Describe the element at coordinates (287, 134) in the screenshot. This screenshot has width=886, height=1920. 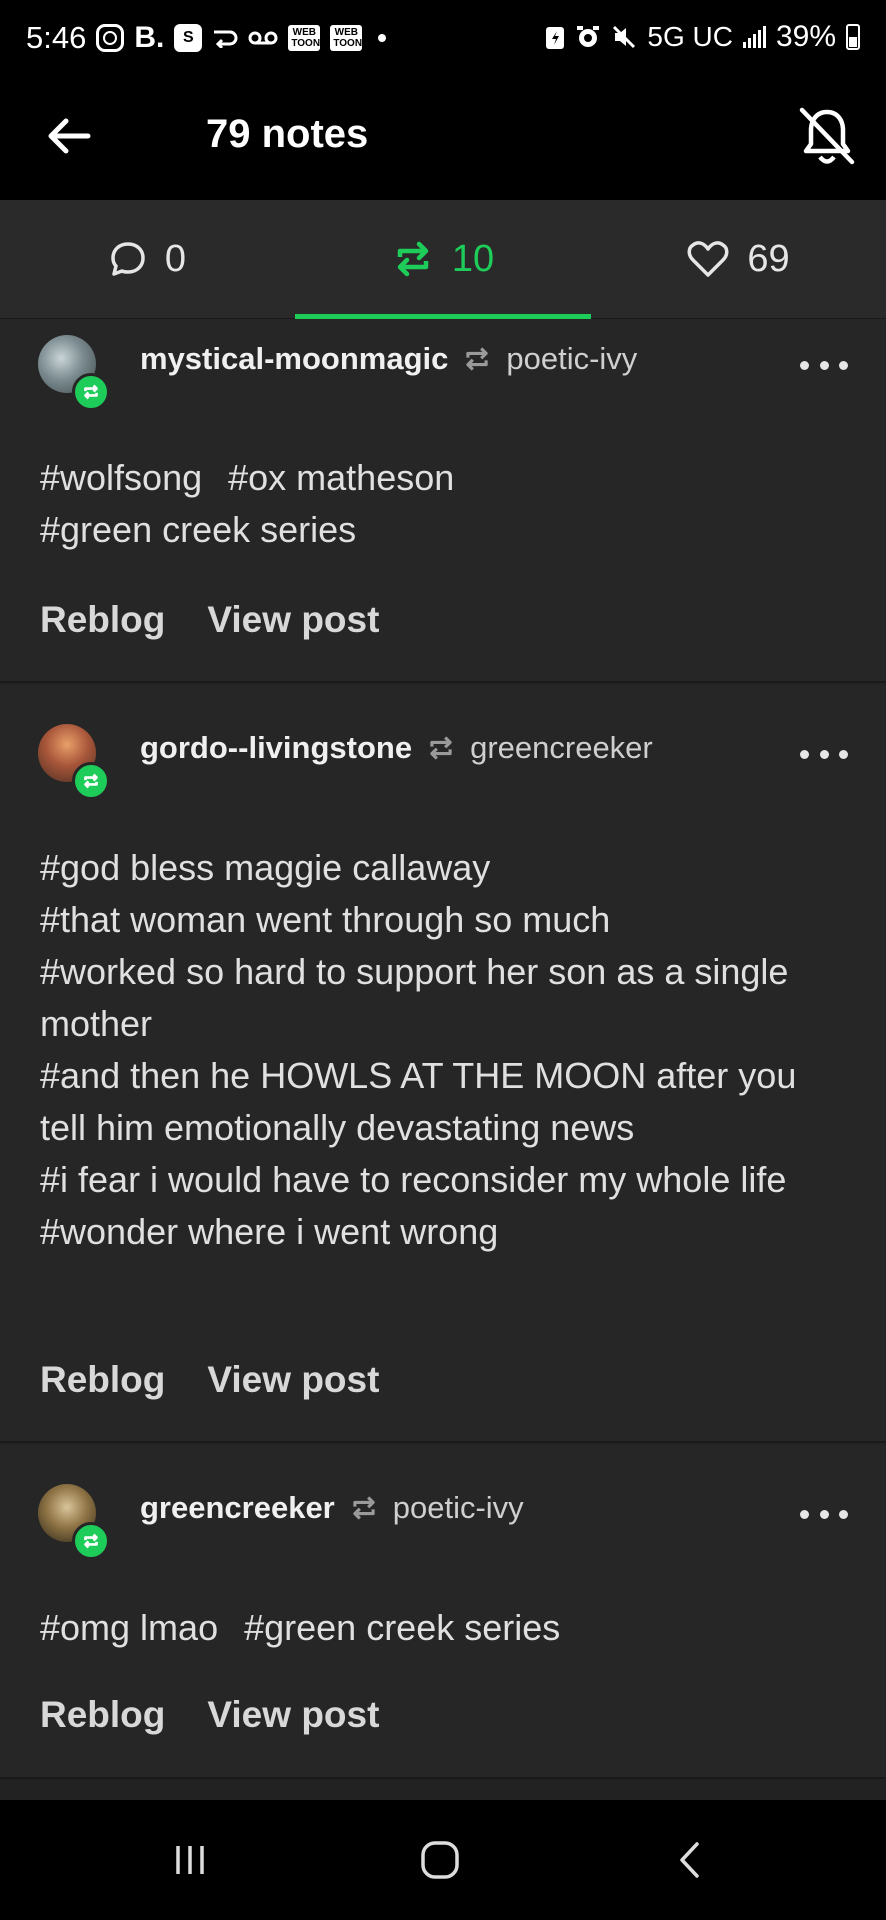
I see `page-title: 79 notes` at that location.